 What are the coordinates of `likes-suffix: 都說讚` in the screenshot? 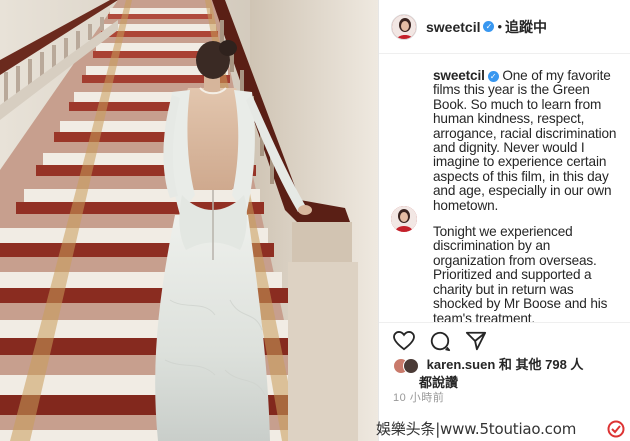 It's located at (439, 382).